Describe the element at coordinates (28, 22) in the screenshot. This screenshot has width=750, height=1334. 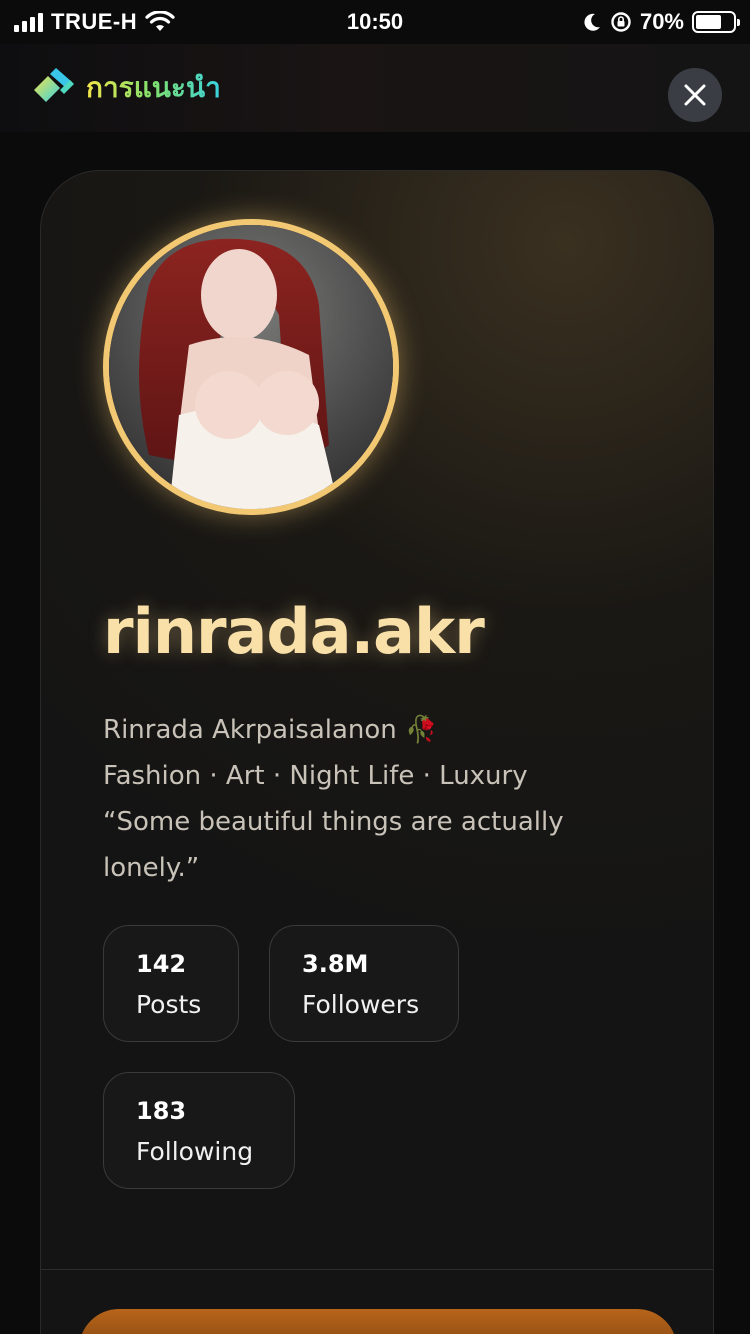
I see `signal-icon` at that location.